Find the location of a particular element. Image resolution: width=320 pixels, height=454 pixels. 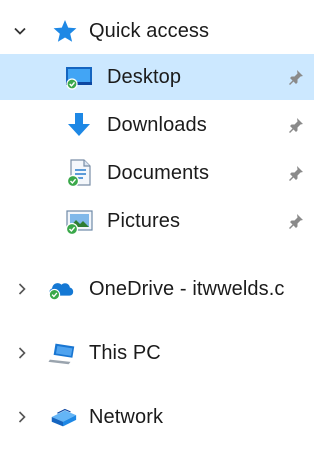

nav-item-this-pc: This PC is located at coordinates (157, 353).